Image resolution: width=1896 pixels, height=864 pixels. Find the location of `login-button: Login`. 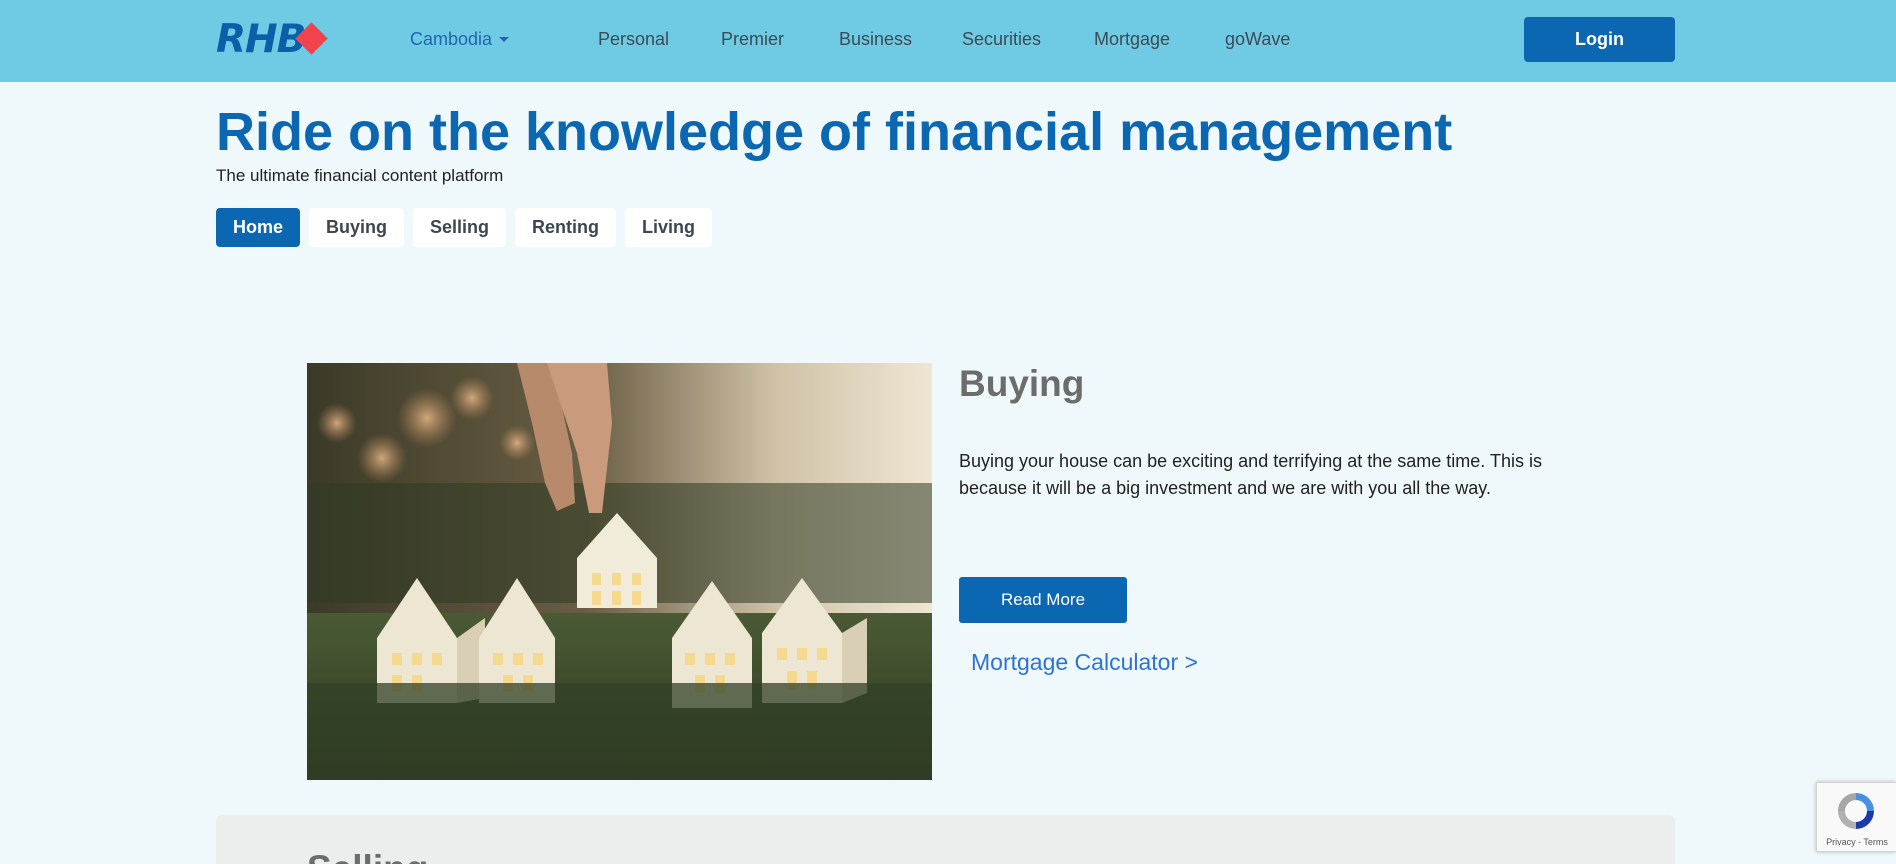

login-button: Login is located at coordinates (1599, 39).